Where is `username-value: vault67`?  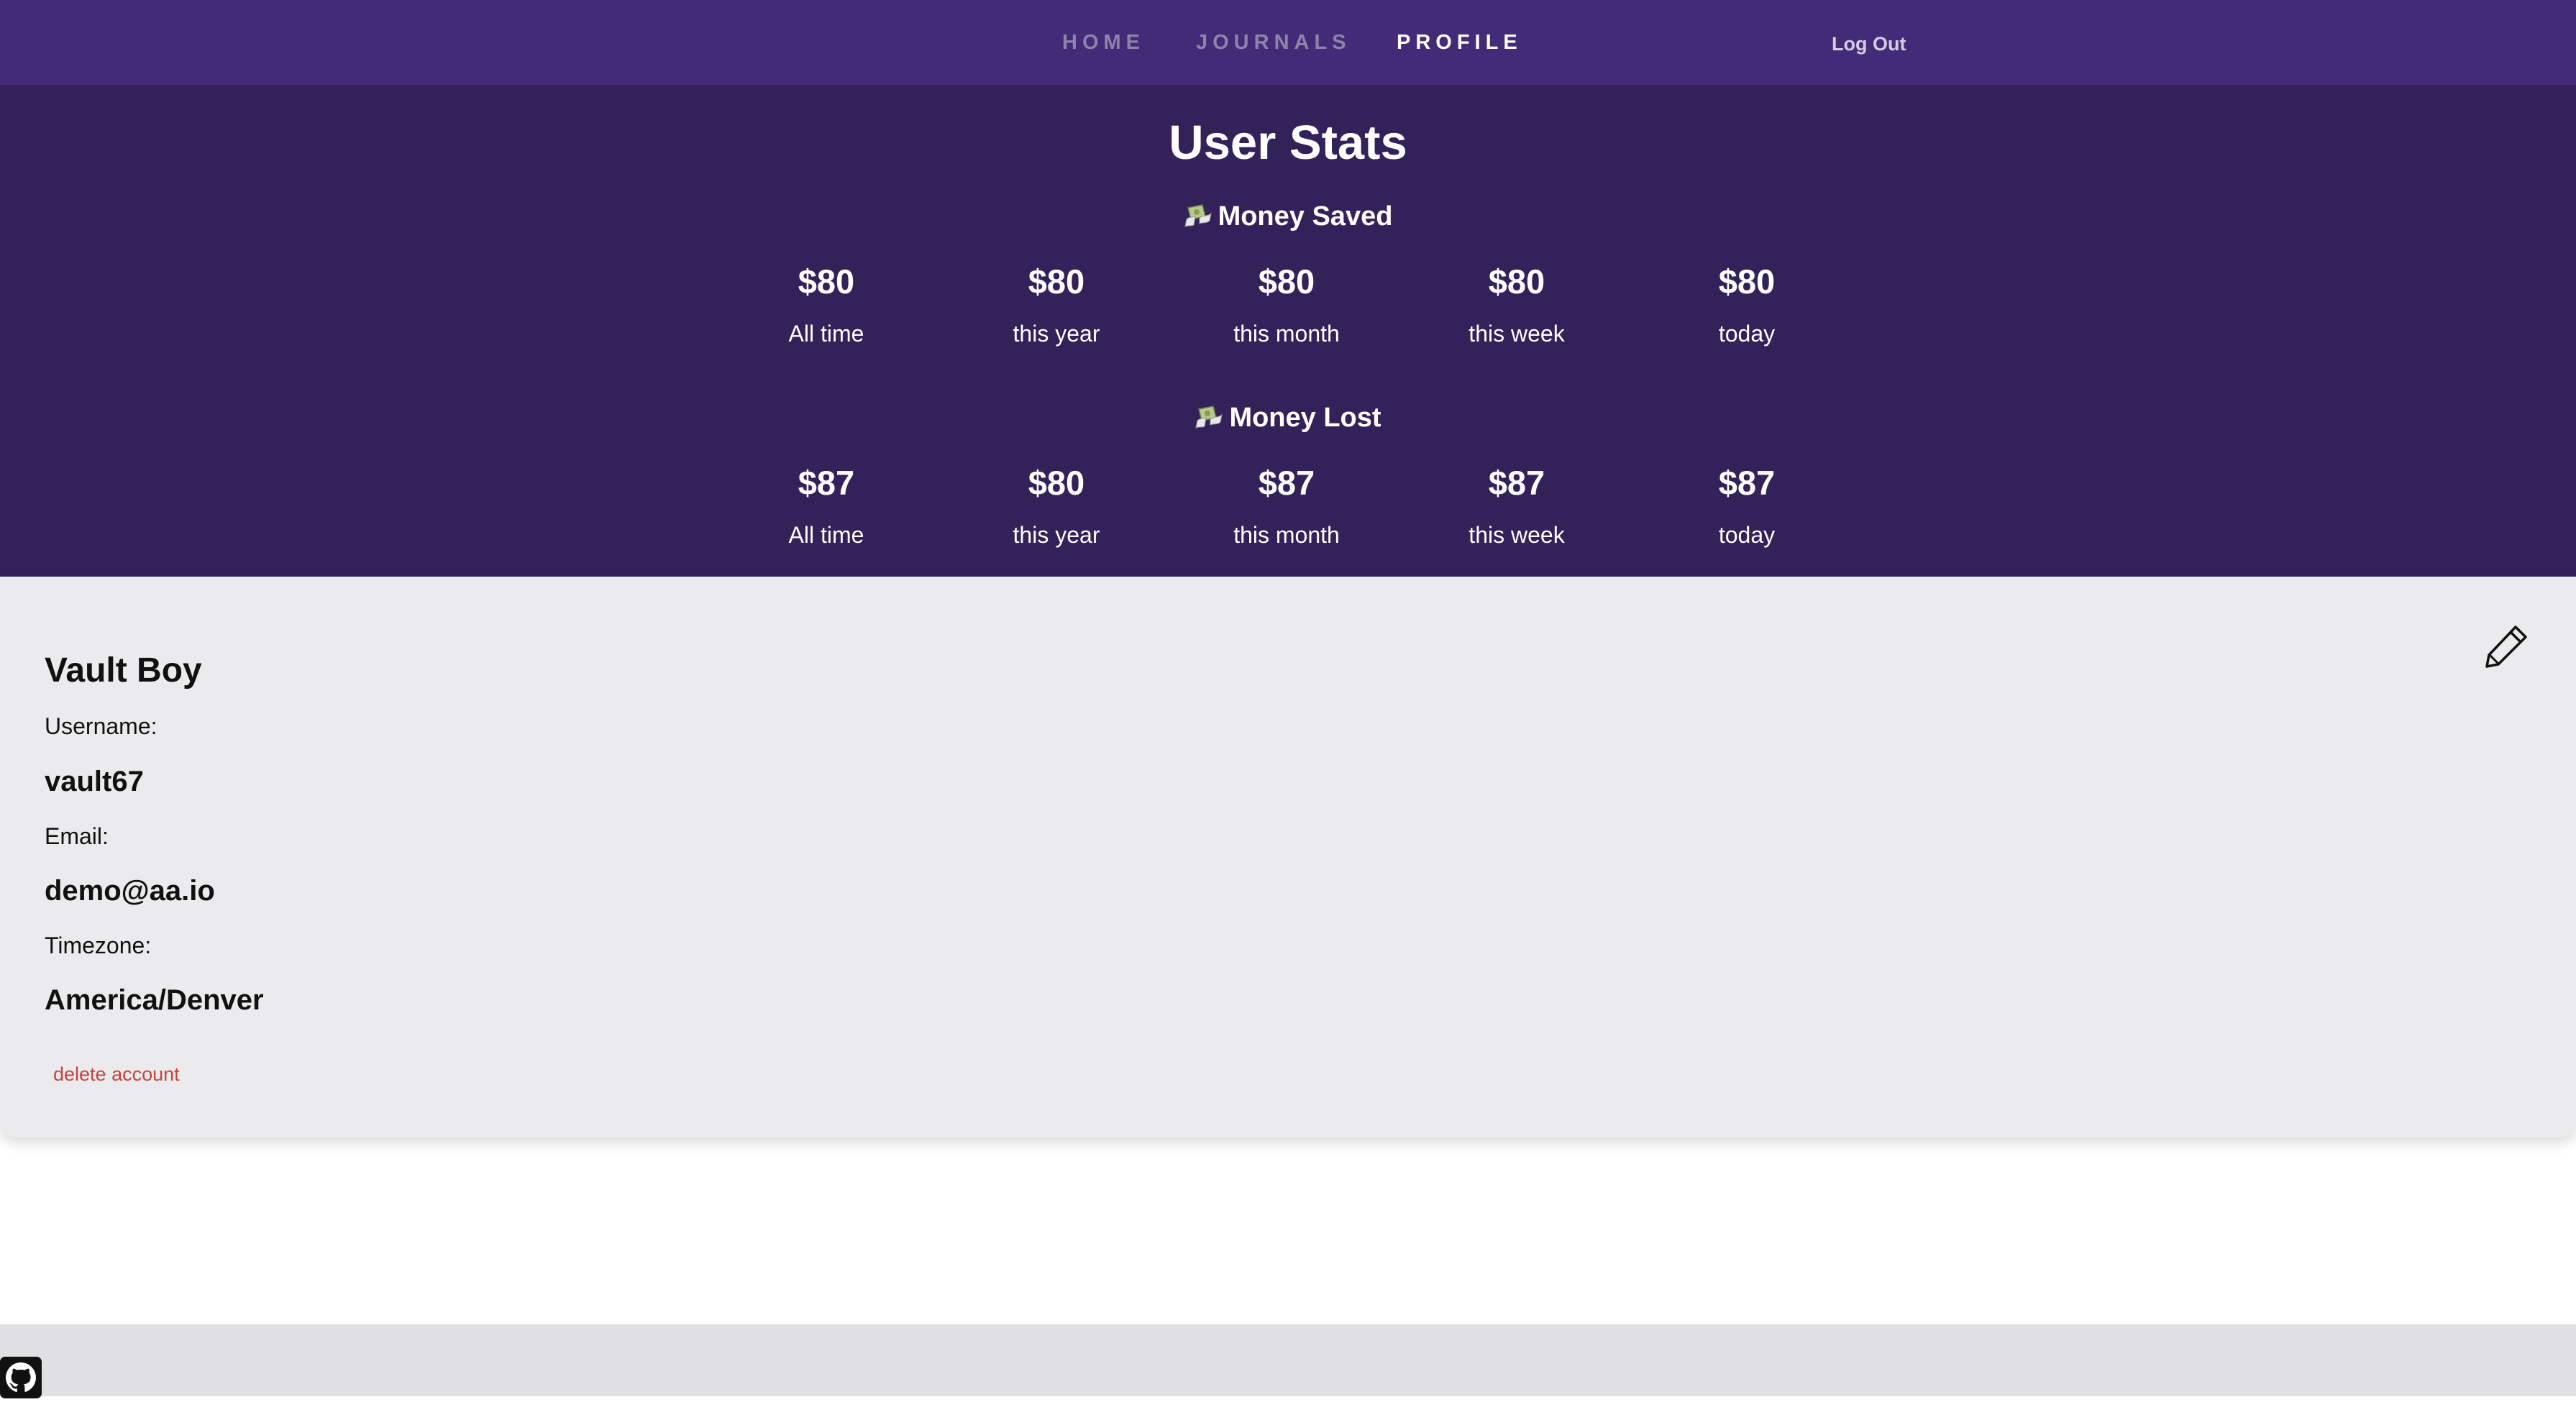 username-value: vault67 is located at coordinates (94, 782).